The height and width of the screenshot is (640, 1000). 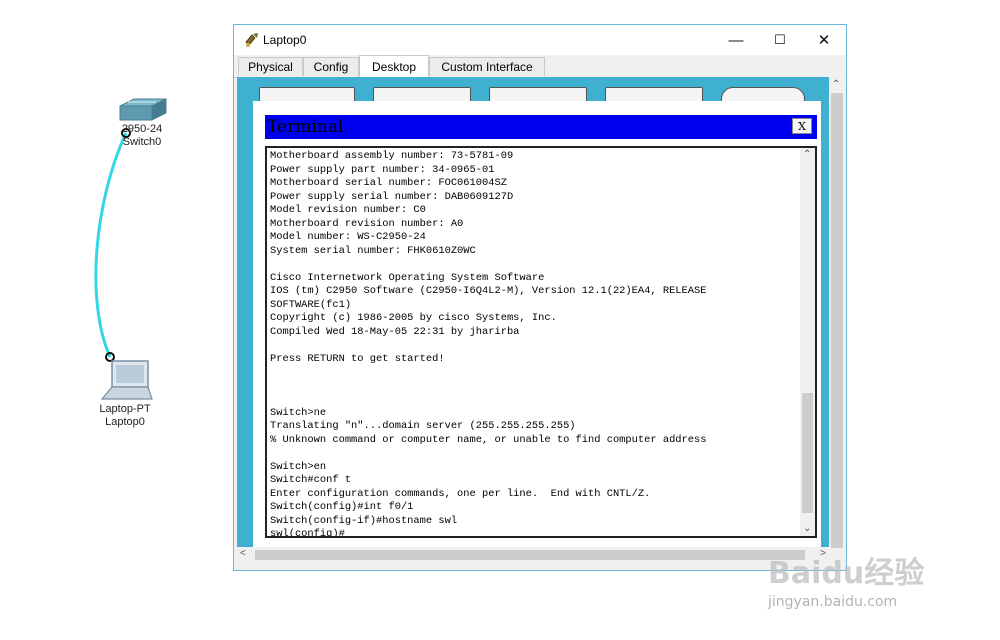 What do you see at coordinates (837, 320) in the screenshot?
I see `desktop-vertical-scroll-thumb` at bounding box center [837, 320].